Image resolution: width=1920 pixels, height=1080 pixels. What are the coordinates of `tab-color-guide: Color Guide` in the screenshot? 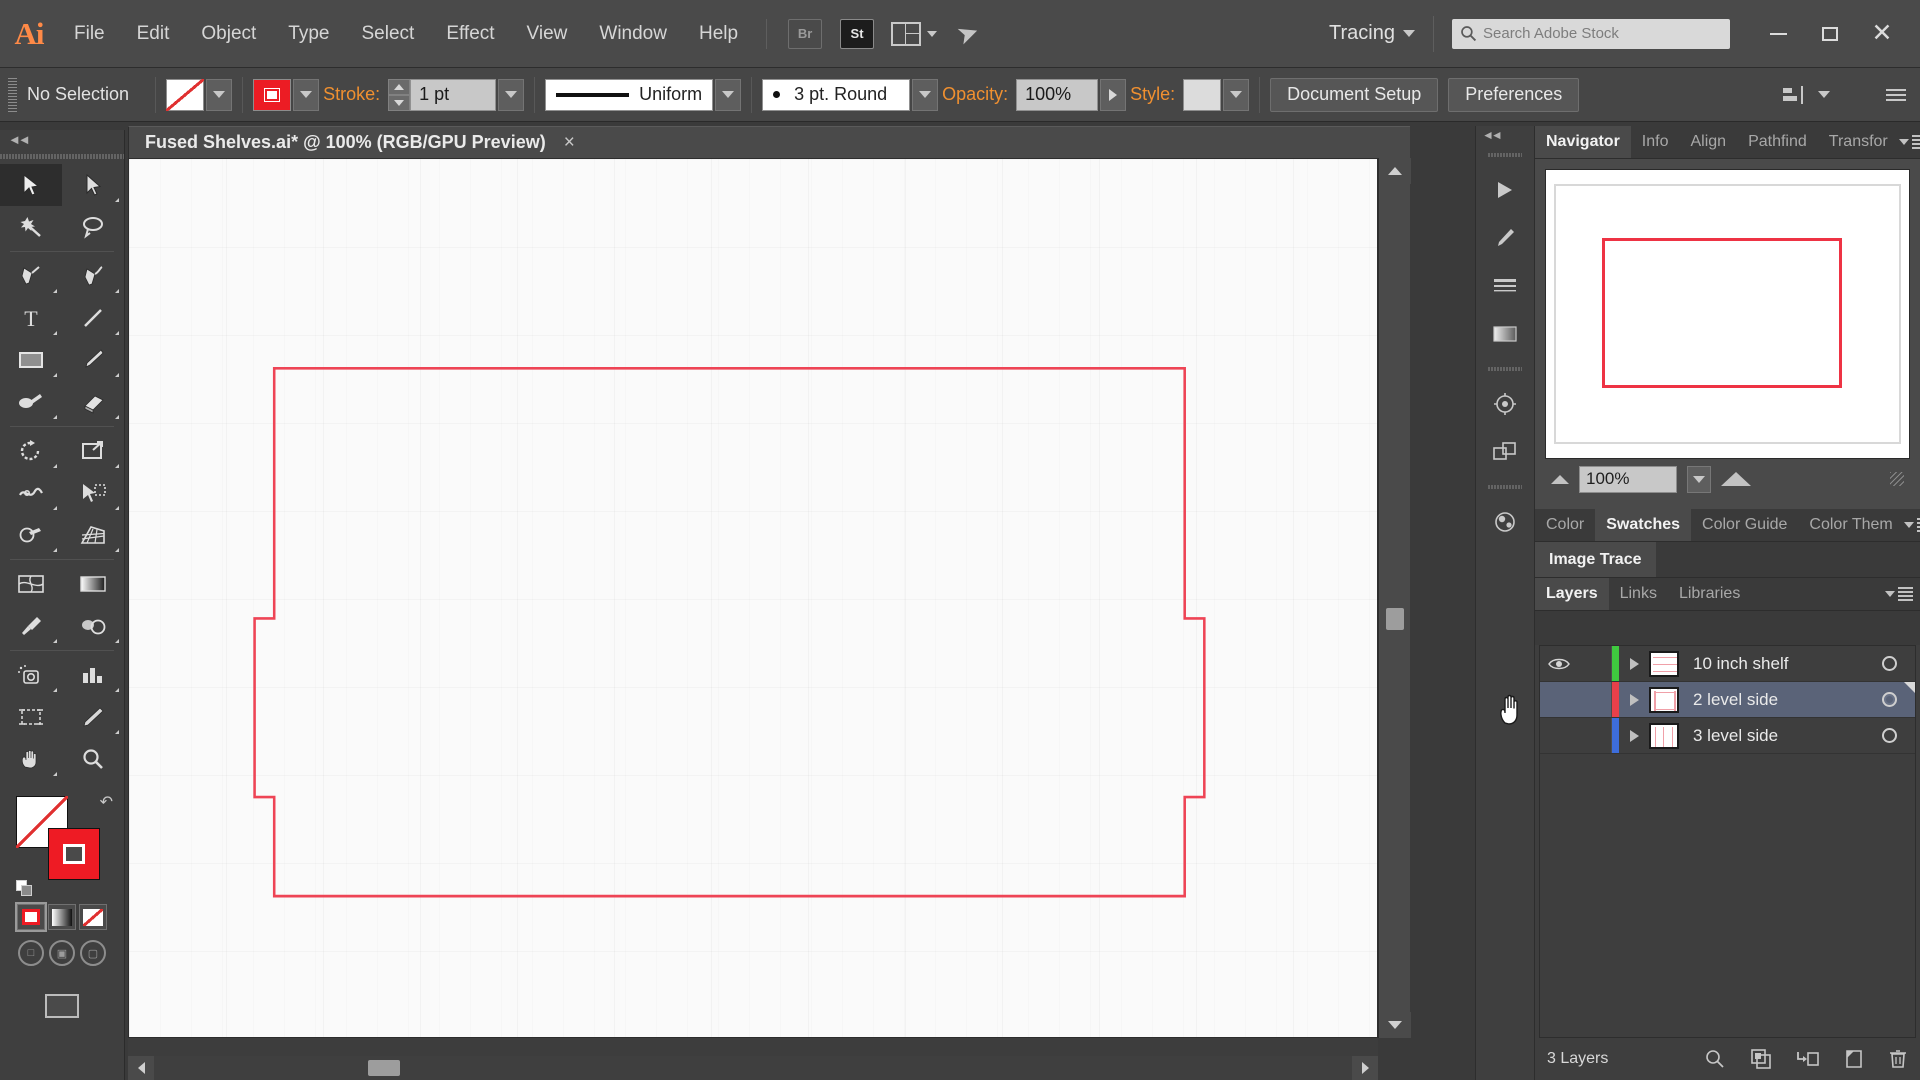 It's located at (1744, 525).